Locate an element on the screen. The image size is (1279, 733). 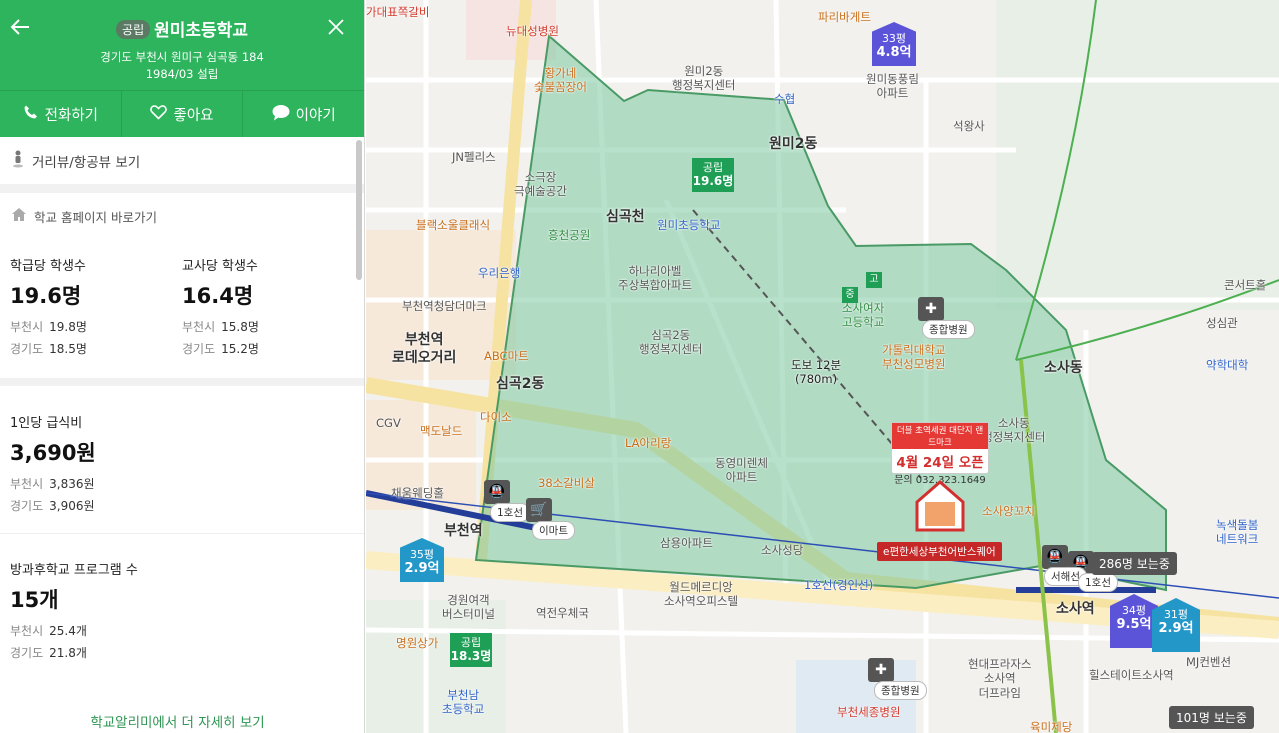
map-label: 우리은행 is located at coordinates (499, 273).